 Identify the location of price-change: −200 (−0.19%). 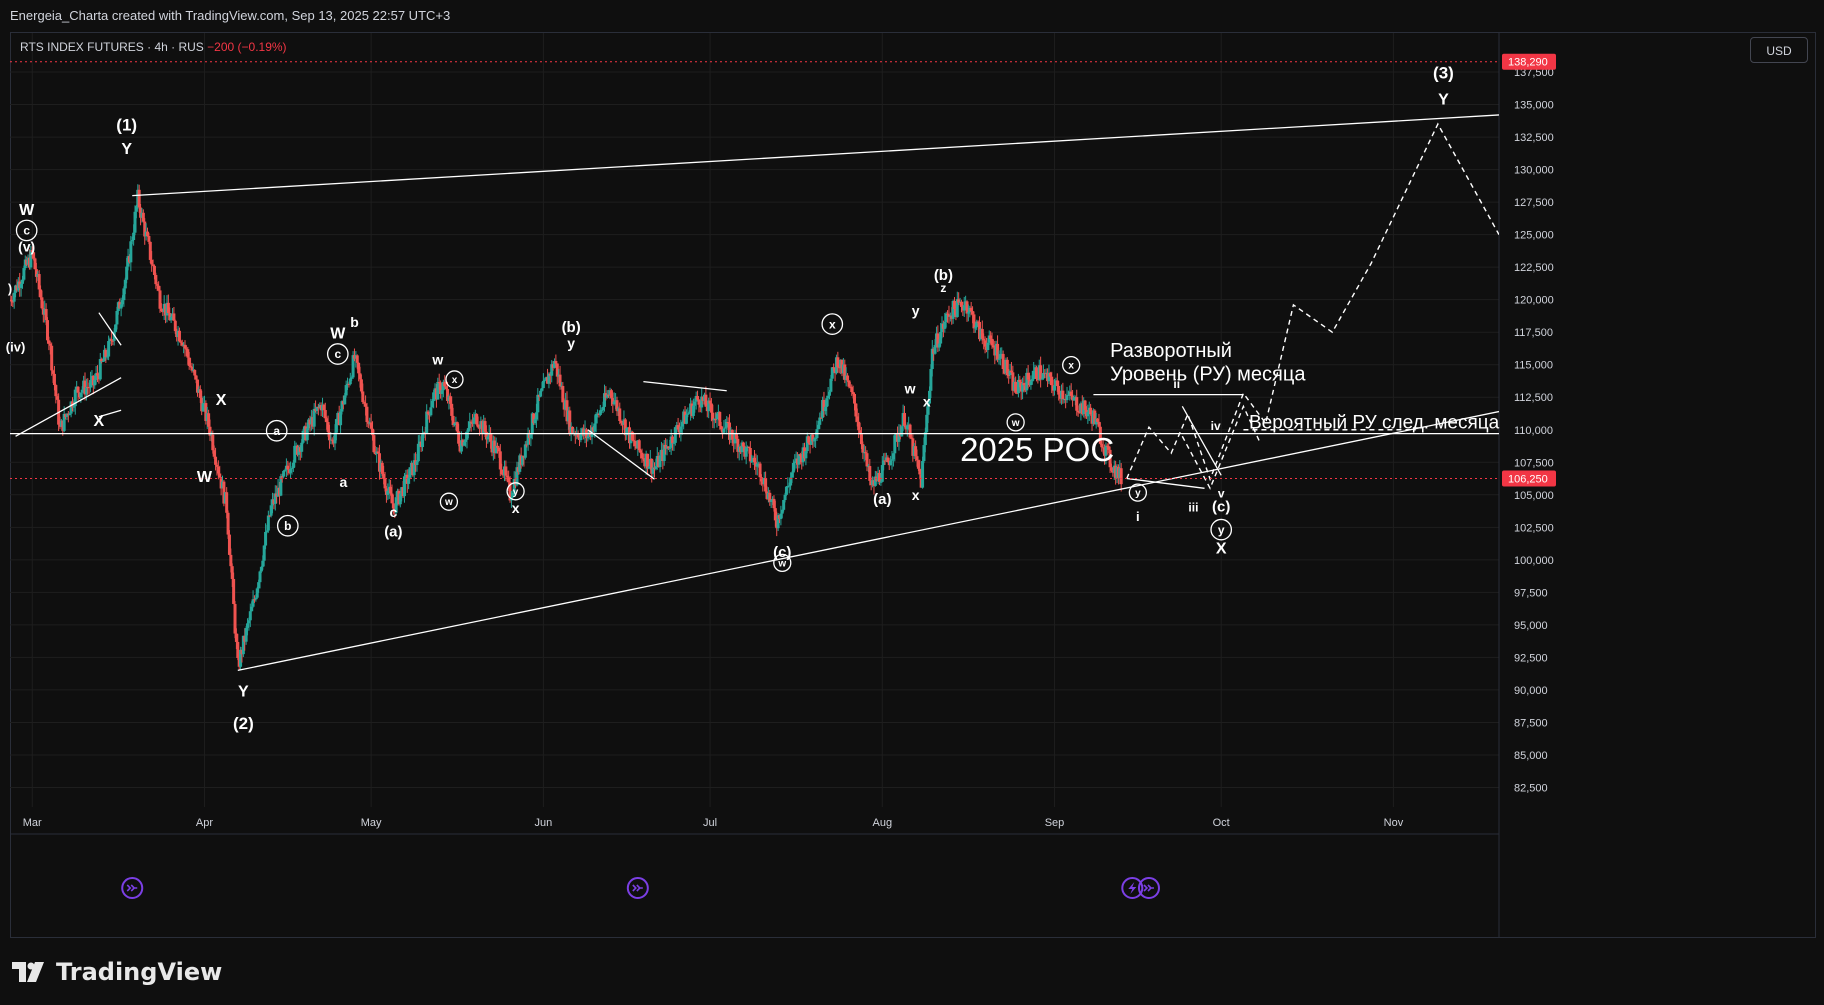
(247, 47).